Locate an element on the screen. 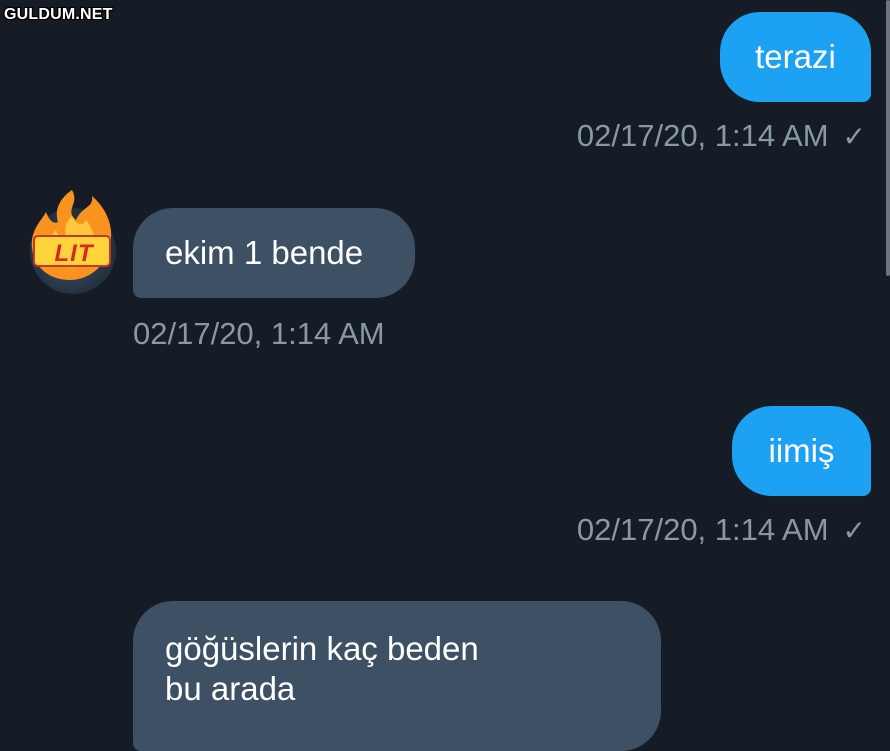 This screenshot has width=890, height=751. message-timestamp: 02/17/20, 1:14 AM is located at coordinates (259, 334).